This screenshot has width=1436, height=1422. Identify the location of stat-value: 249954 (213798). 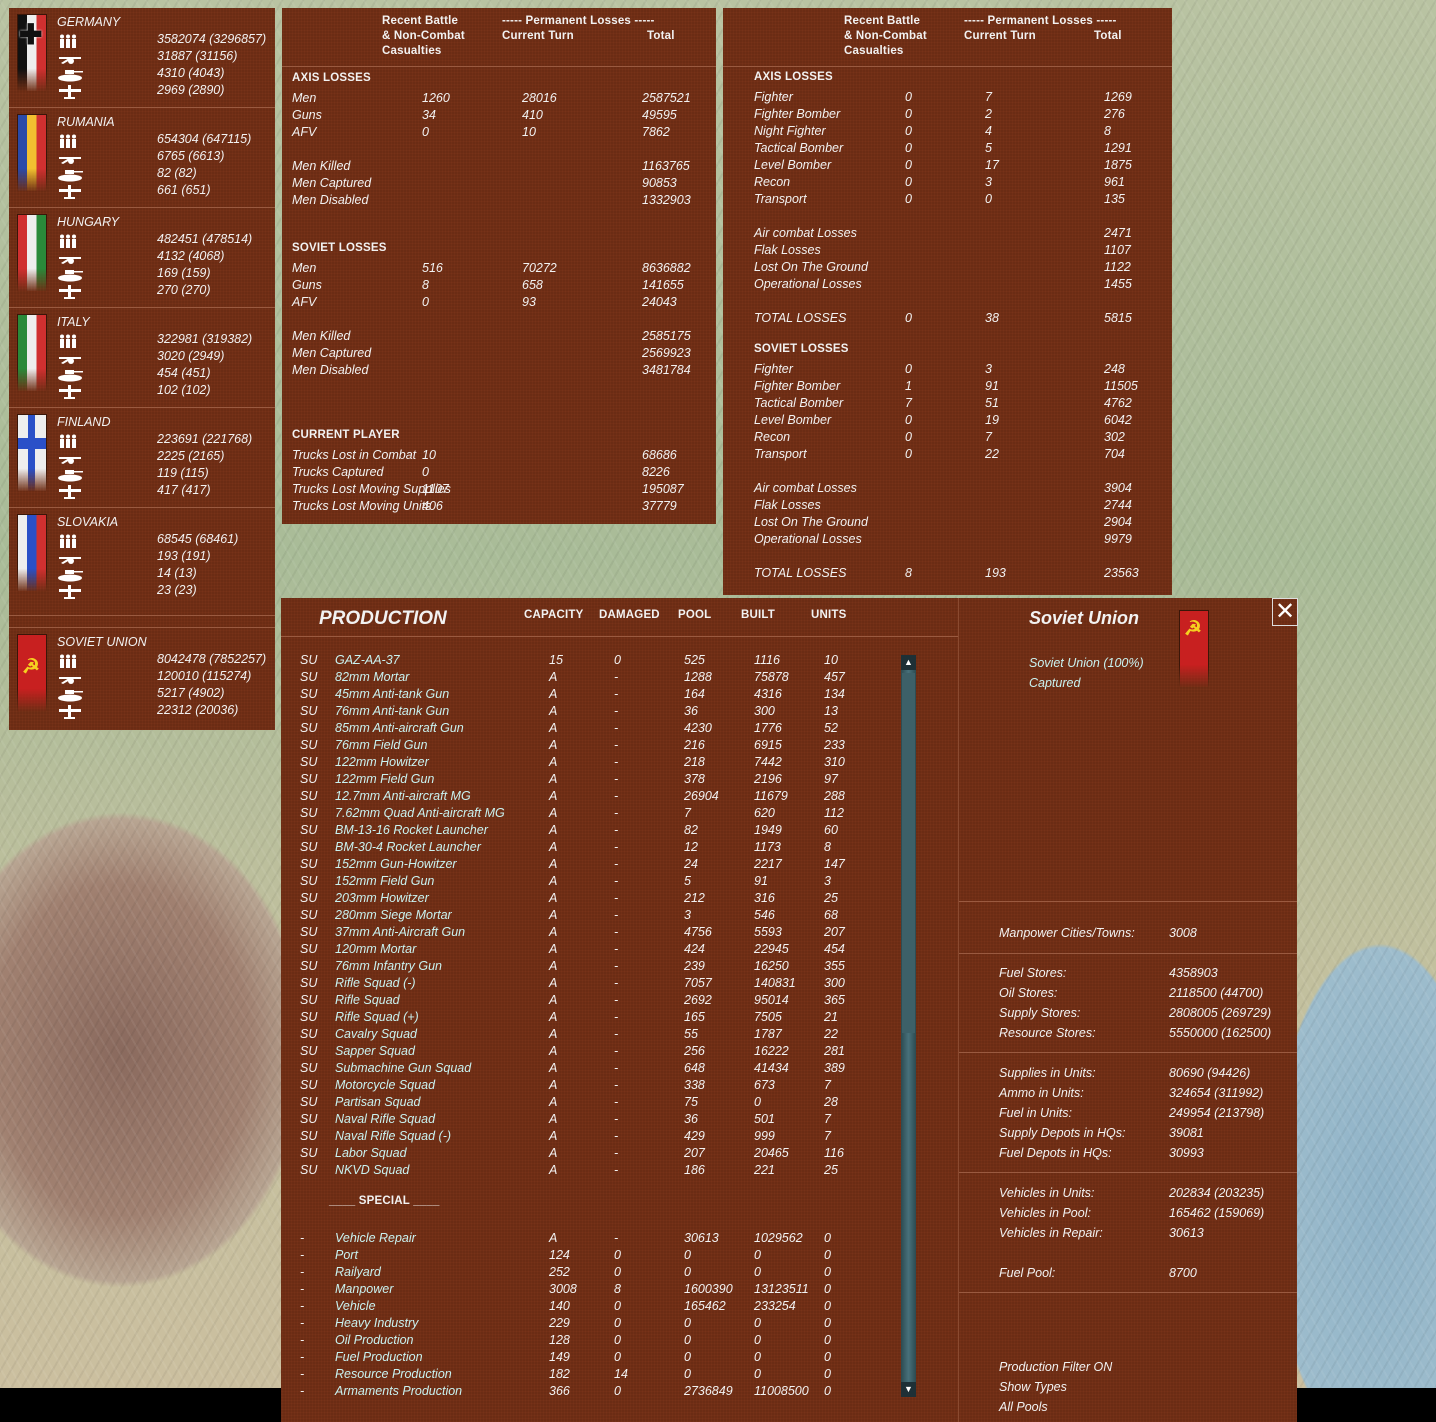
(1217, 1113).